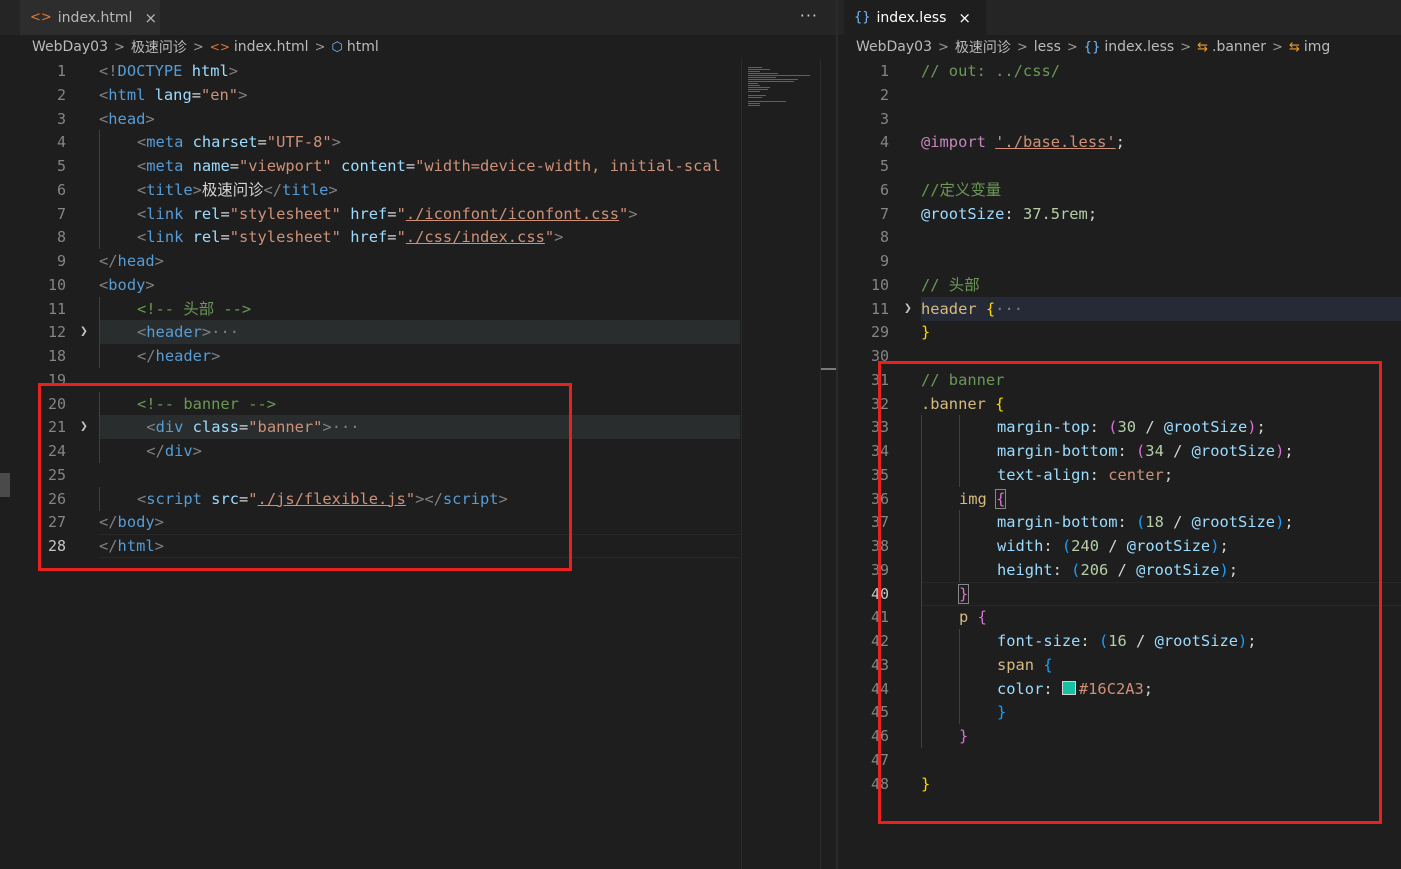 The width and height of the screenshot is (1401, 869). Describe the element at coordinates (56, 356) in the screenshot. I see `line-number: 18` at that location.